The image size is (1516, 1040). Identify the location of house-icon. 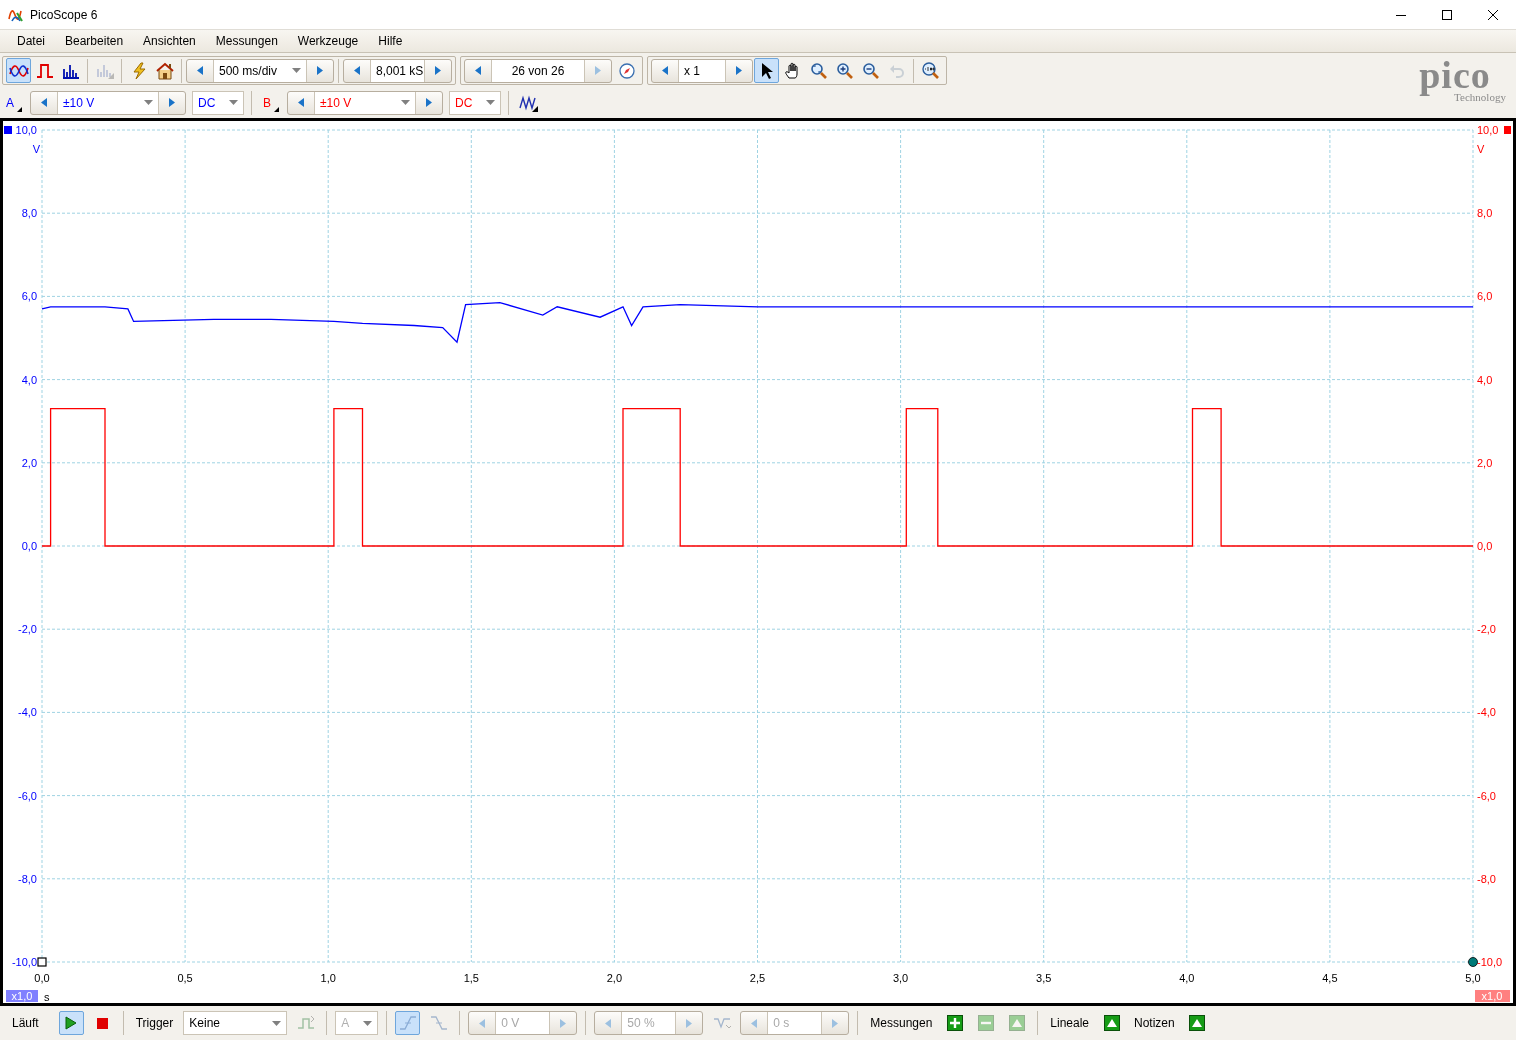
(164, 70).